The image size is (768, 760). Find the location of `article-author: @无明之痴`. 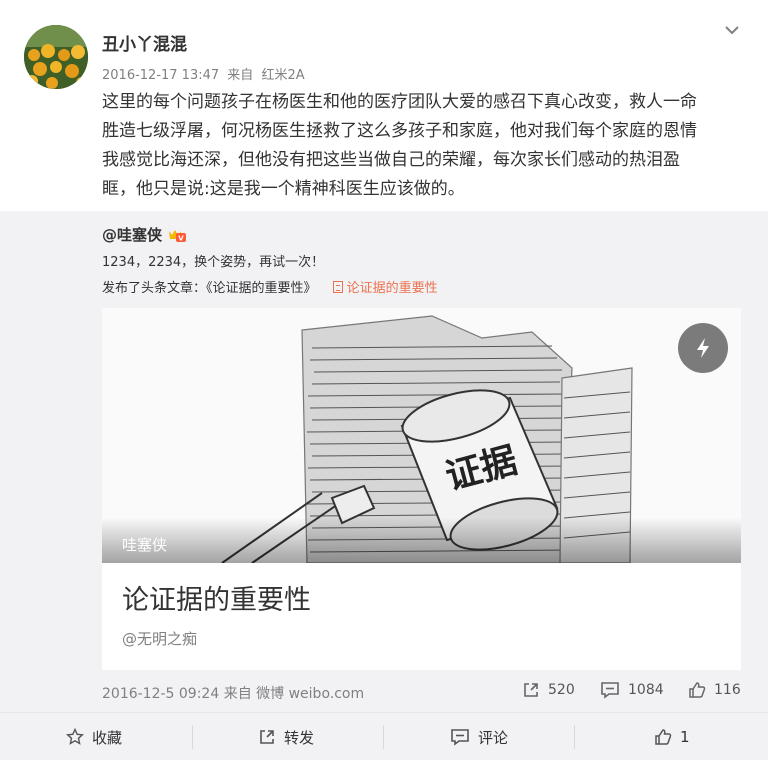

article-author: @无明之痴 is located at coordinates (159, 638).